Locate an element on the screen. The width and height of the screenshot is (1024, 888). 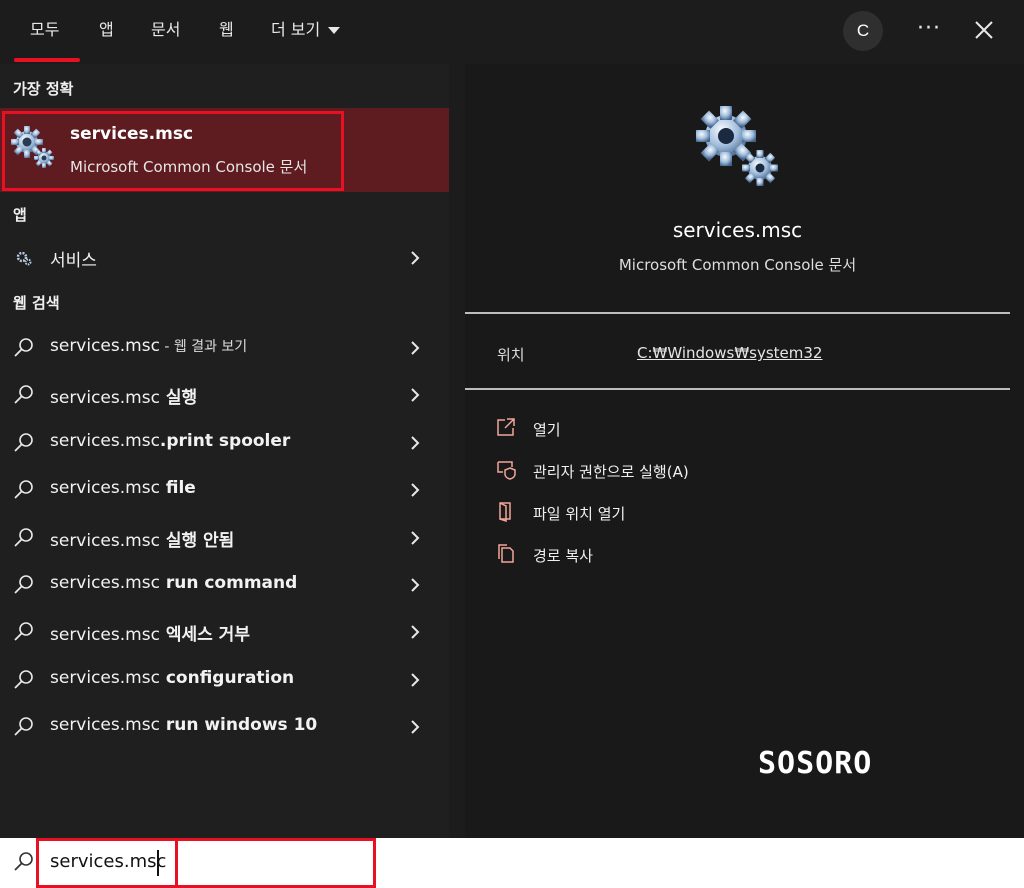
web-result-row: services.msc 엑세스 거부 is located at coordinates (224, 631).